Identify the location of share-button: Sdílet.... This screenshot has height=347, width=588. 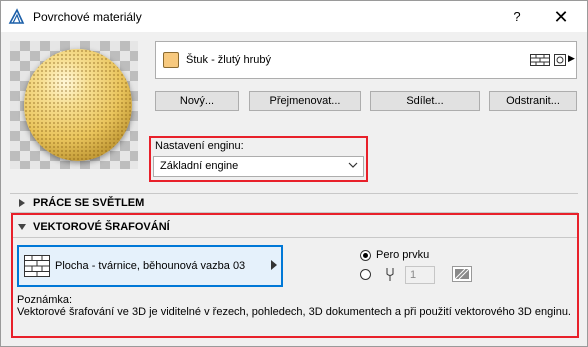
(425, 101).